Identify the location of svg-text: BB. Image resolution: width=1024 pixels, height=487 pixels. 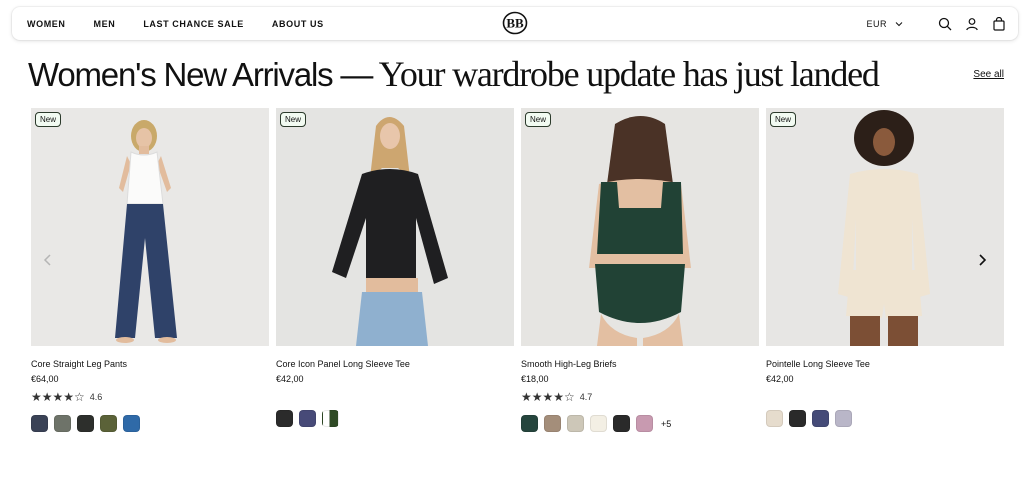
(515, 23).